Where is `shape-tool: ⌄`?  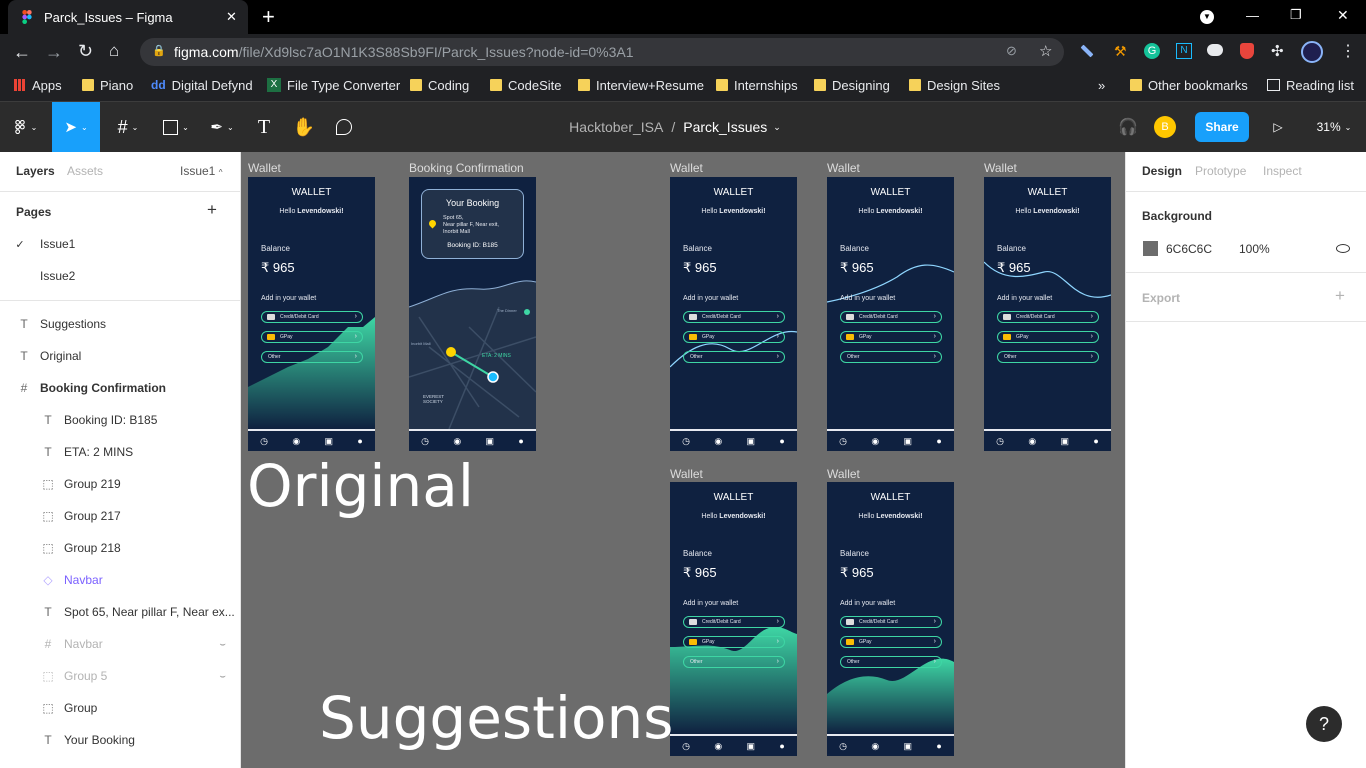
shape-tool: ⌄ is located at coordinates (176, 127).